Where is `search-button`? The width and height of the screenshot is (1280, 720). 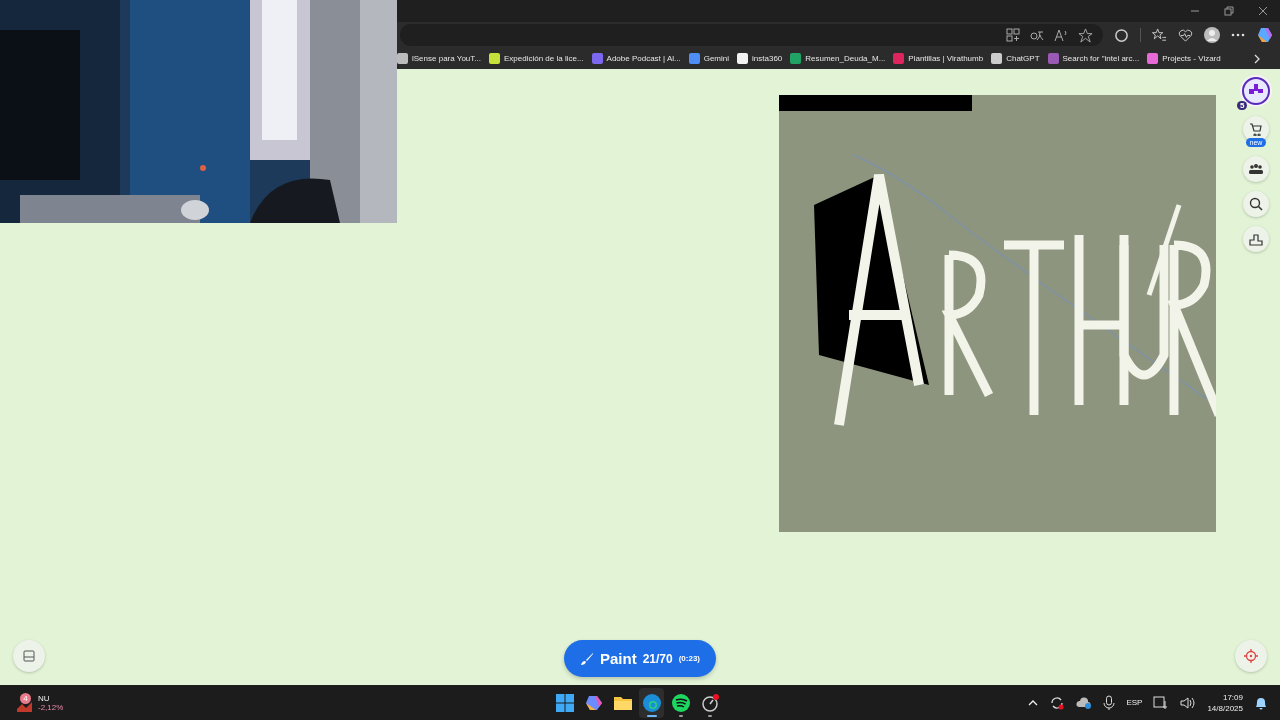 search-button is located at coordinates (1256, 204).